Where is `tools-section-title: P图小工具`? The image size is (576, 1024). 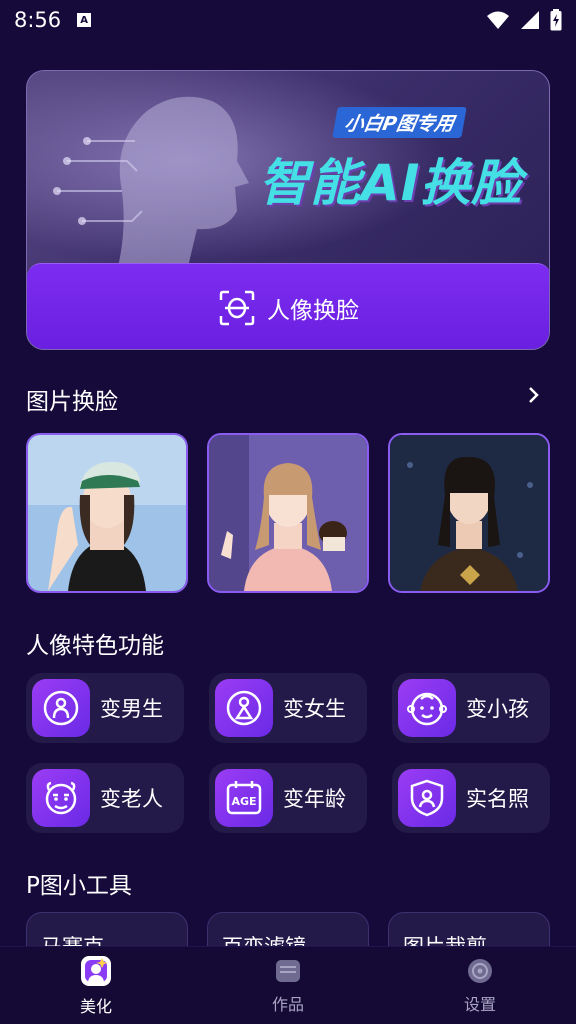
tools-section-title: P图小工具 is located at coordinates (79, 886).